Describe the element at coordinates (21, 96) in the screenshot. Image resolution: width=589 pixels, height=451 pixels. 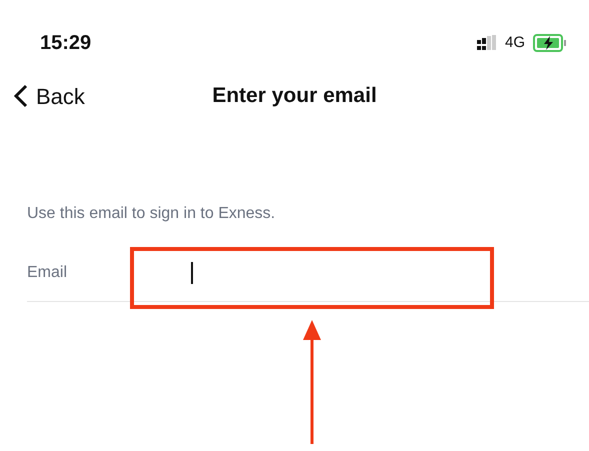
I see `chevron-left-icon` at that location.